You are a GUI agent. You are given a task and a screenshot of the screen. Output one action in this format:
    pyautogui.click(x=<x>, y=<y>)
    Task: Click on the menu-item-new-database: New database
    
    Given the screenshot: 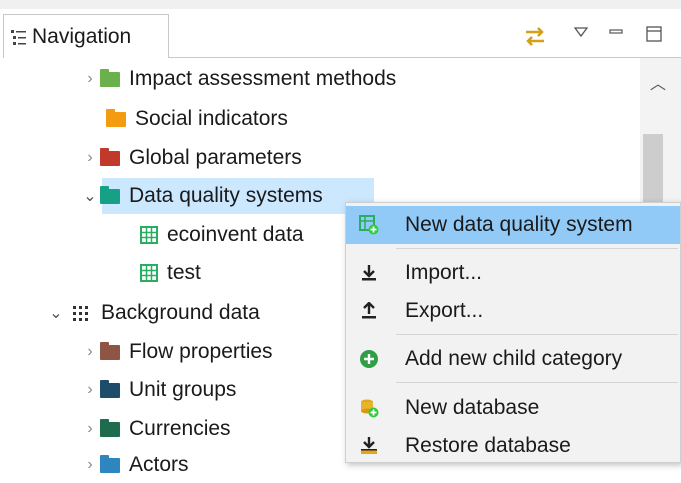 What is the action you would take?
    pyautogui.click(x=513, y=408)
    